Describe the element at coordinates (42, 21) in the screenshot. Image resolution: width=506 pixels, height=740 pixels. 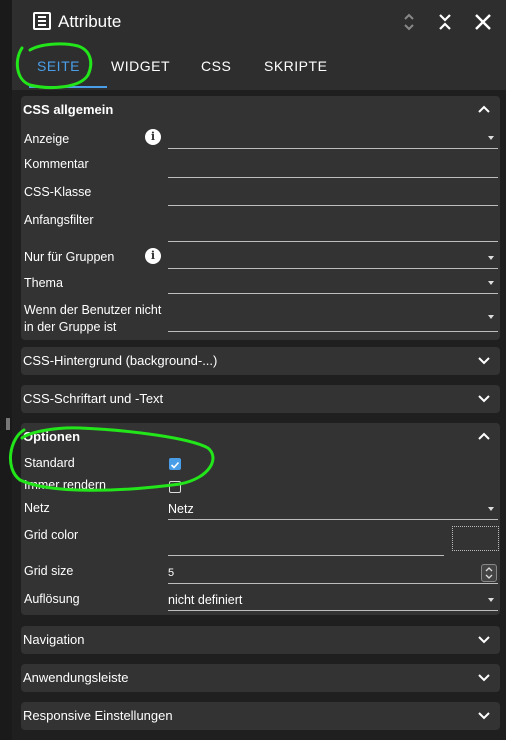
I see `attribute-list-icon` at that location.